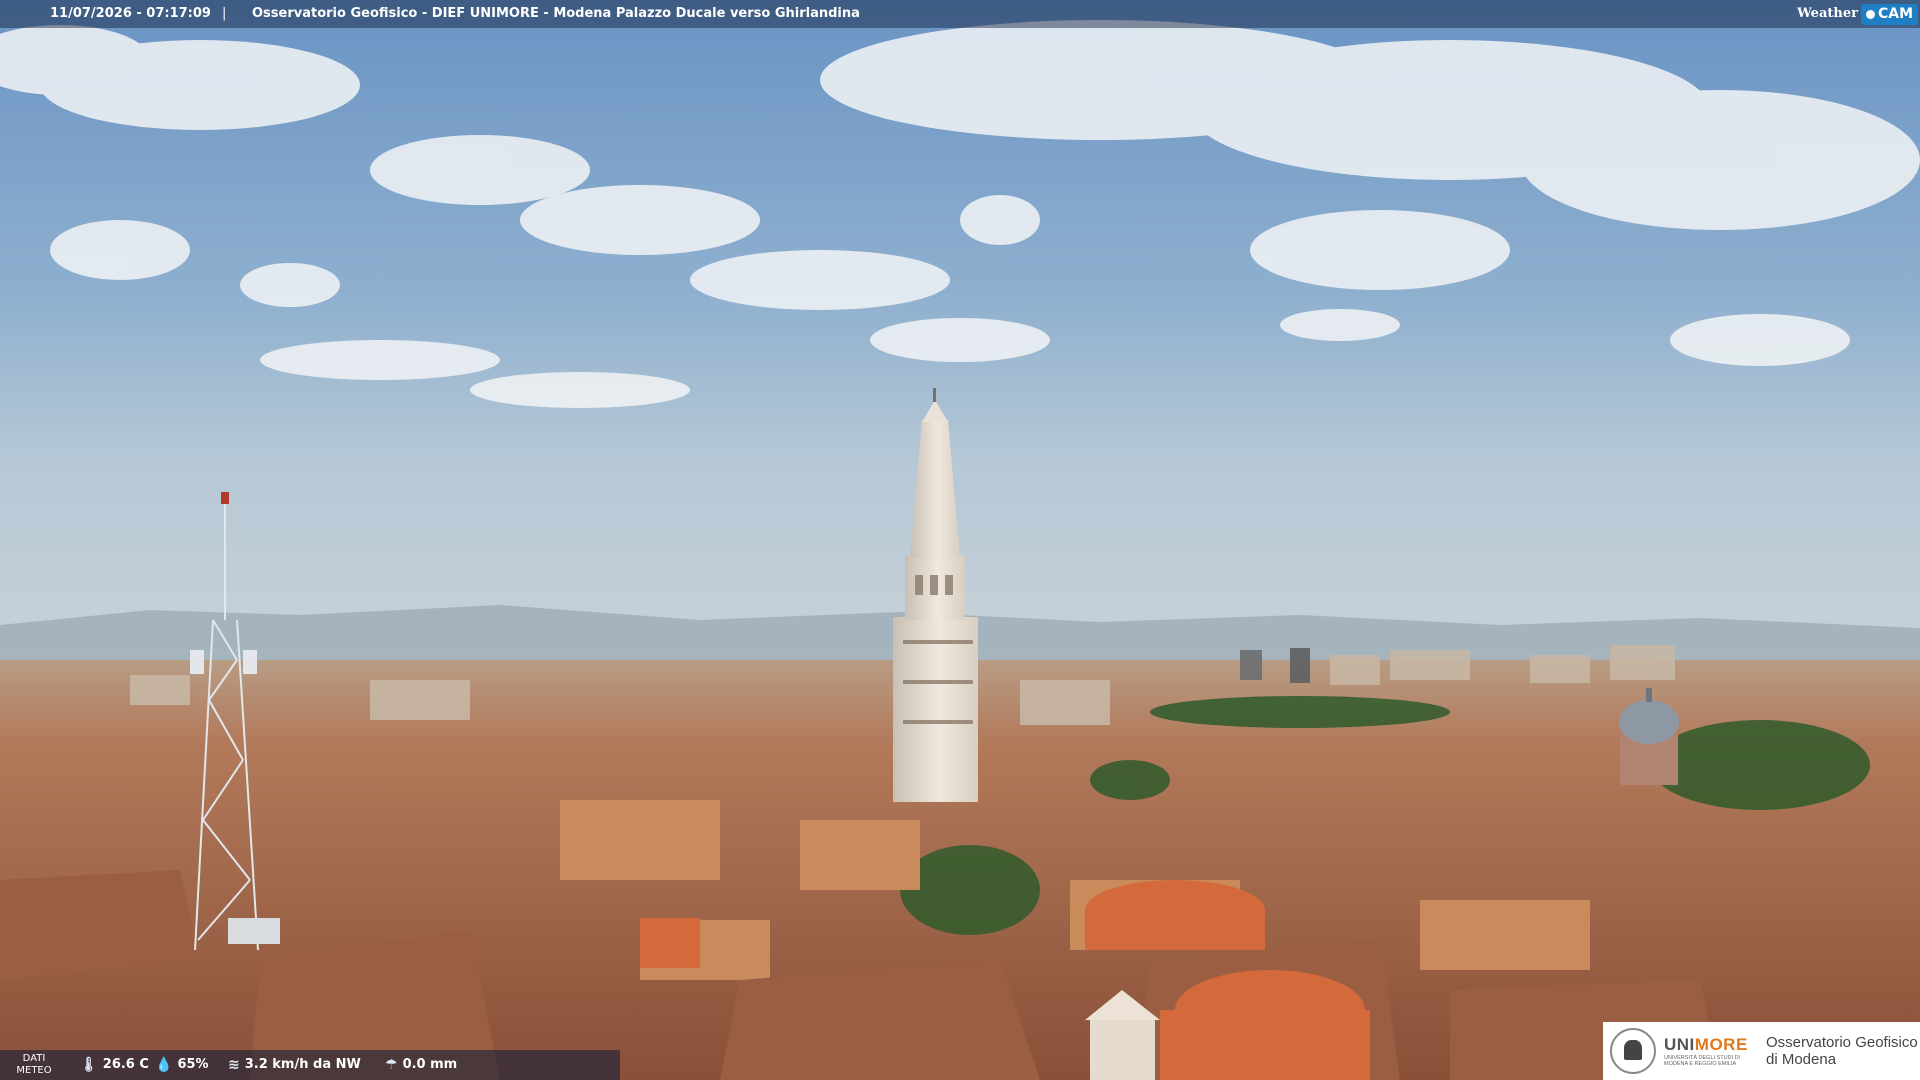 The height and width of the screenshot is (1080, 1920). What do you see at coordinates (391, 1065) in the screenshot?
I see `umbrella-icon: ☂` at bounding box center [391, 1065].